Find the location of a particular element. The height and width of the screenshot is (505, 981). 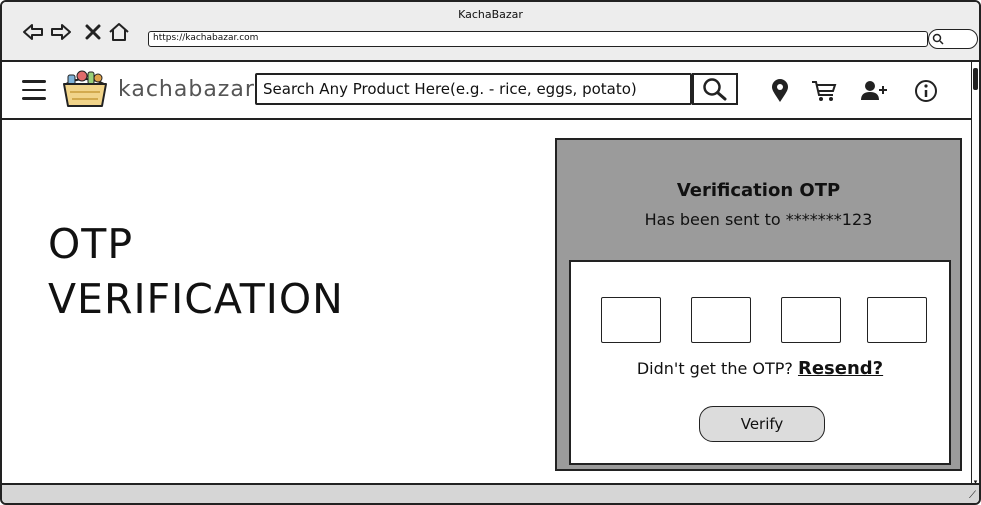

url-bar: https://kachabazar.com is located at coordinates (538, 39).